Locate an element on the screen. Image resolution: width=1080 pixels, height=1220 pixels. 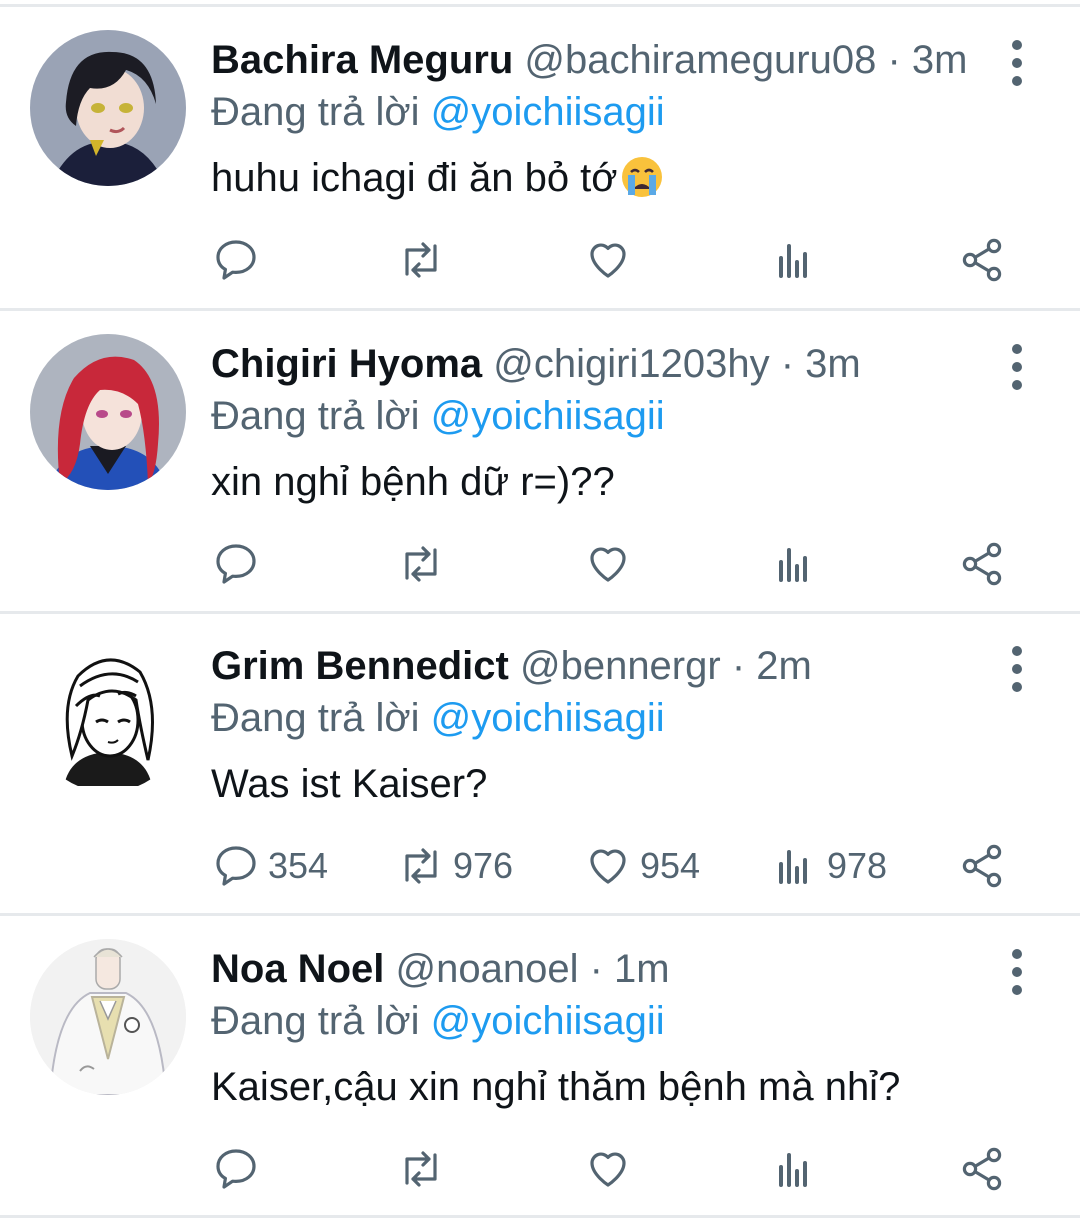
divider is located at coordinates (540, 1216).